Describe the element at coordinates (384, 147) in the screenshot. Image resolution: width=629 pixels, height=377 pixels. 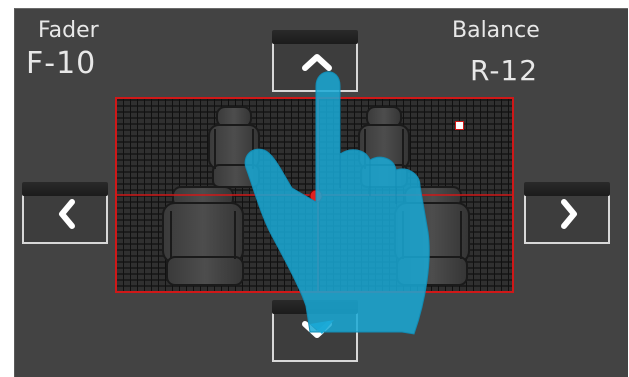
I see `front-right-seat` at that location.